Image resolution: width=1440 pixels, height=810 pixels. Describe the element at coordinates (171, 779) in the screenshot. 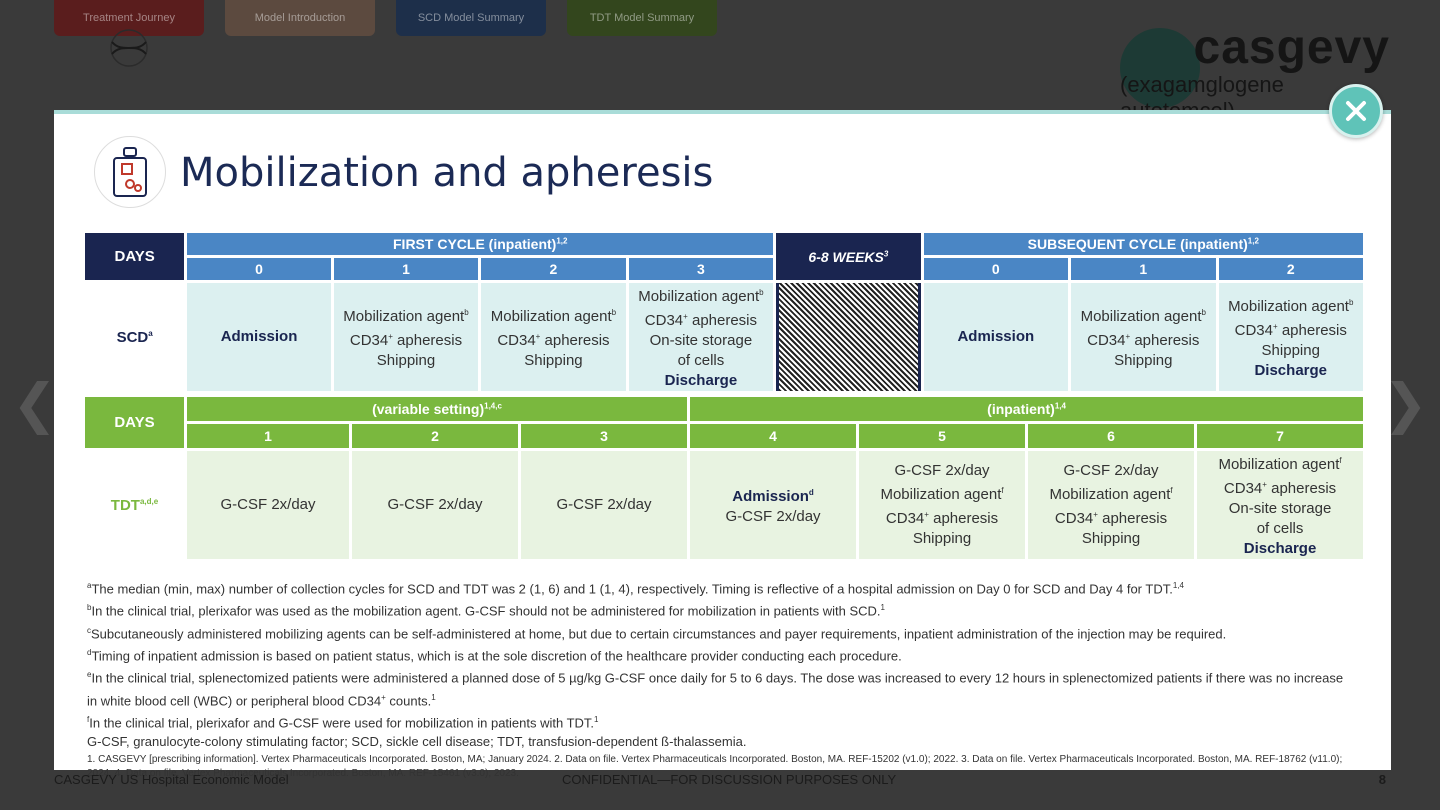

I see `footer-title: CASGEVY US Hospital Economic Model` at that location.